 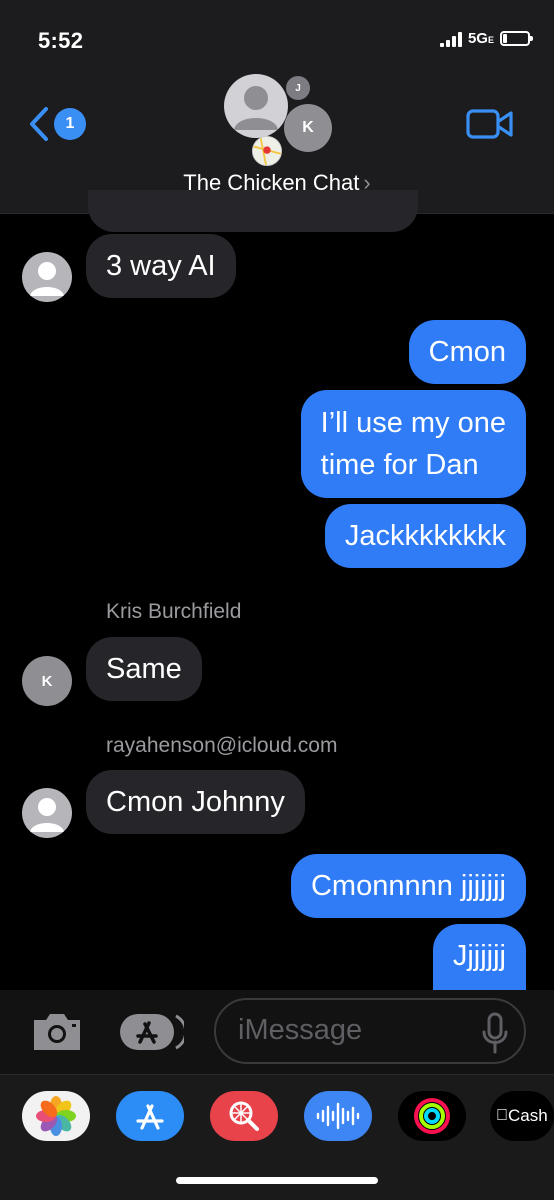 I want to click on sender-name: rayahenson@icloud.com, so click(x=222, y=745).